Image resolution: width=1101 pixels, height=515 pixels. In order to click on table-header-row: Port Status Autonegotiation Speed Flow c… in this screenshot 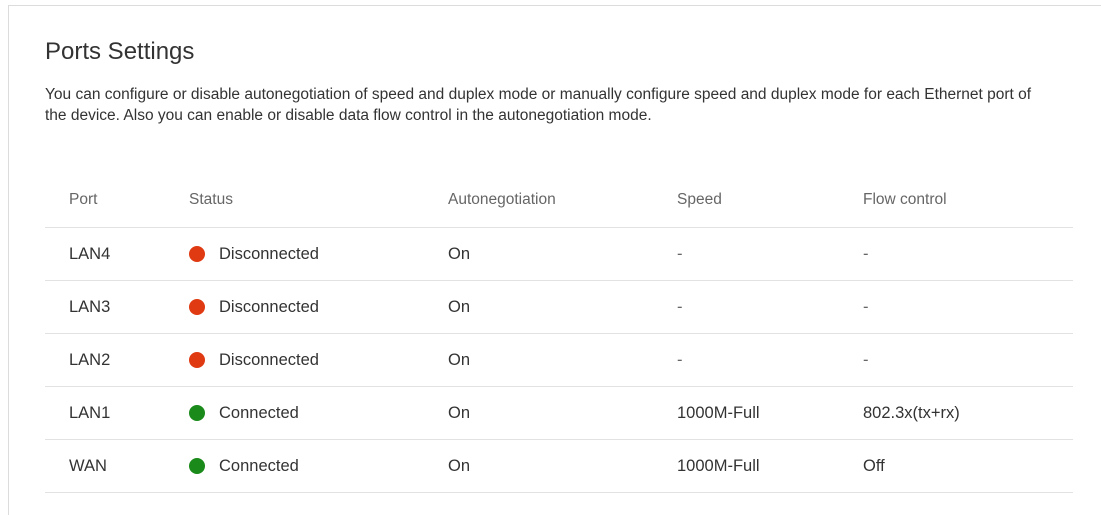, I will do `click(559, 200)`.